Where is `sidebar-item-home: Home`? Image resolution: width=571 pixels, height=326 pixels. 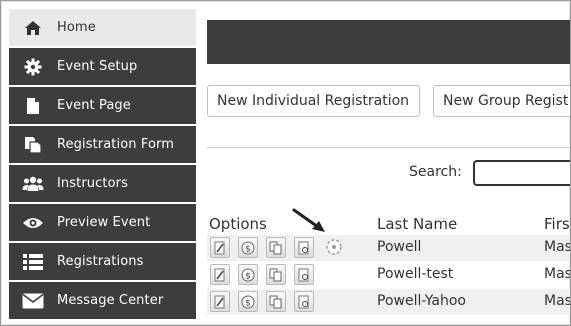 sidebar-item-home: Home is located at coordinates (102, 27).